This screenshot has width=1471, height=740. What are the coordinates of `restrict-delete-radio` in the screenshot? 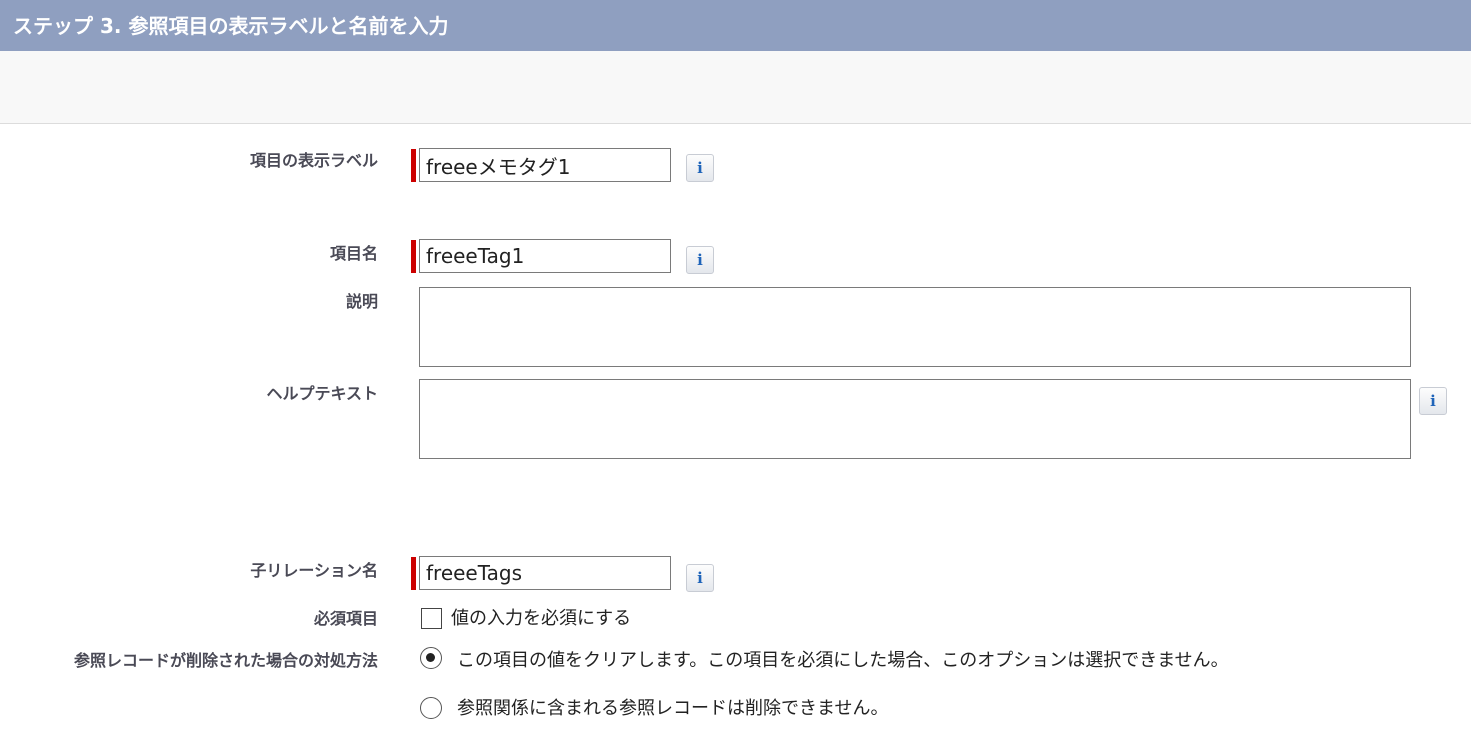 It's located at (431, 708).